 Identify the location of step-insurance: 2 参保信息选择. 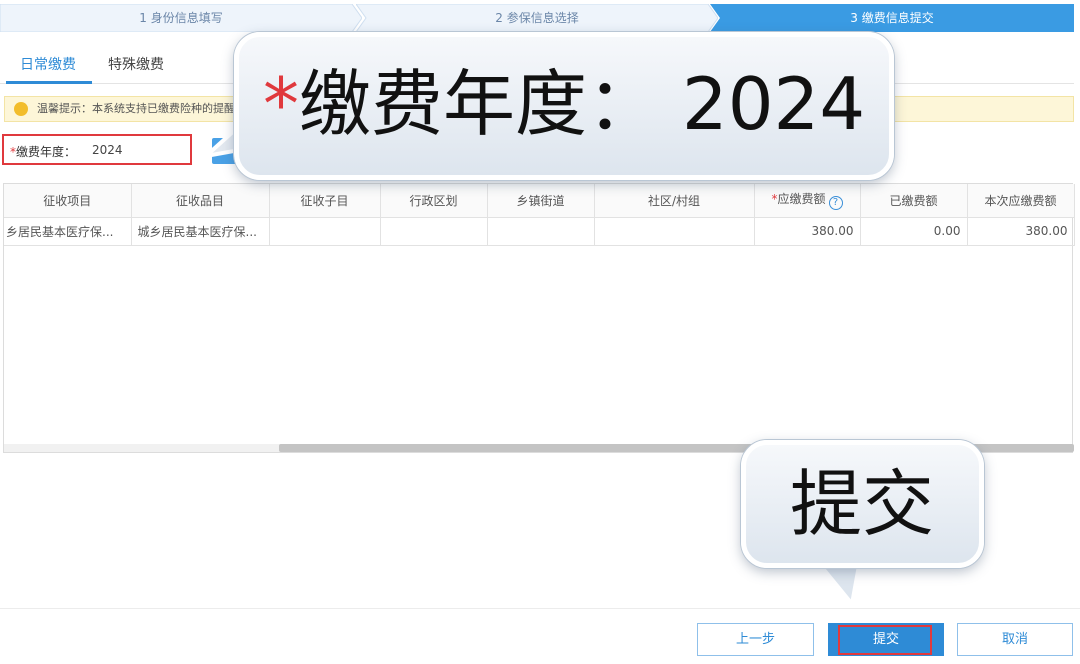
(537, 18).